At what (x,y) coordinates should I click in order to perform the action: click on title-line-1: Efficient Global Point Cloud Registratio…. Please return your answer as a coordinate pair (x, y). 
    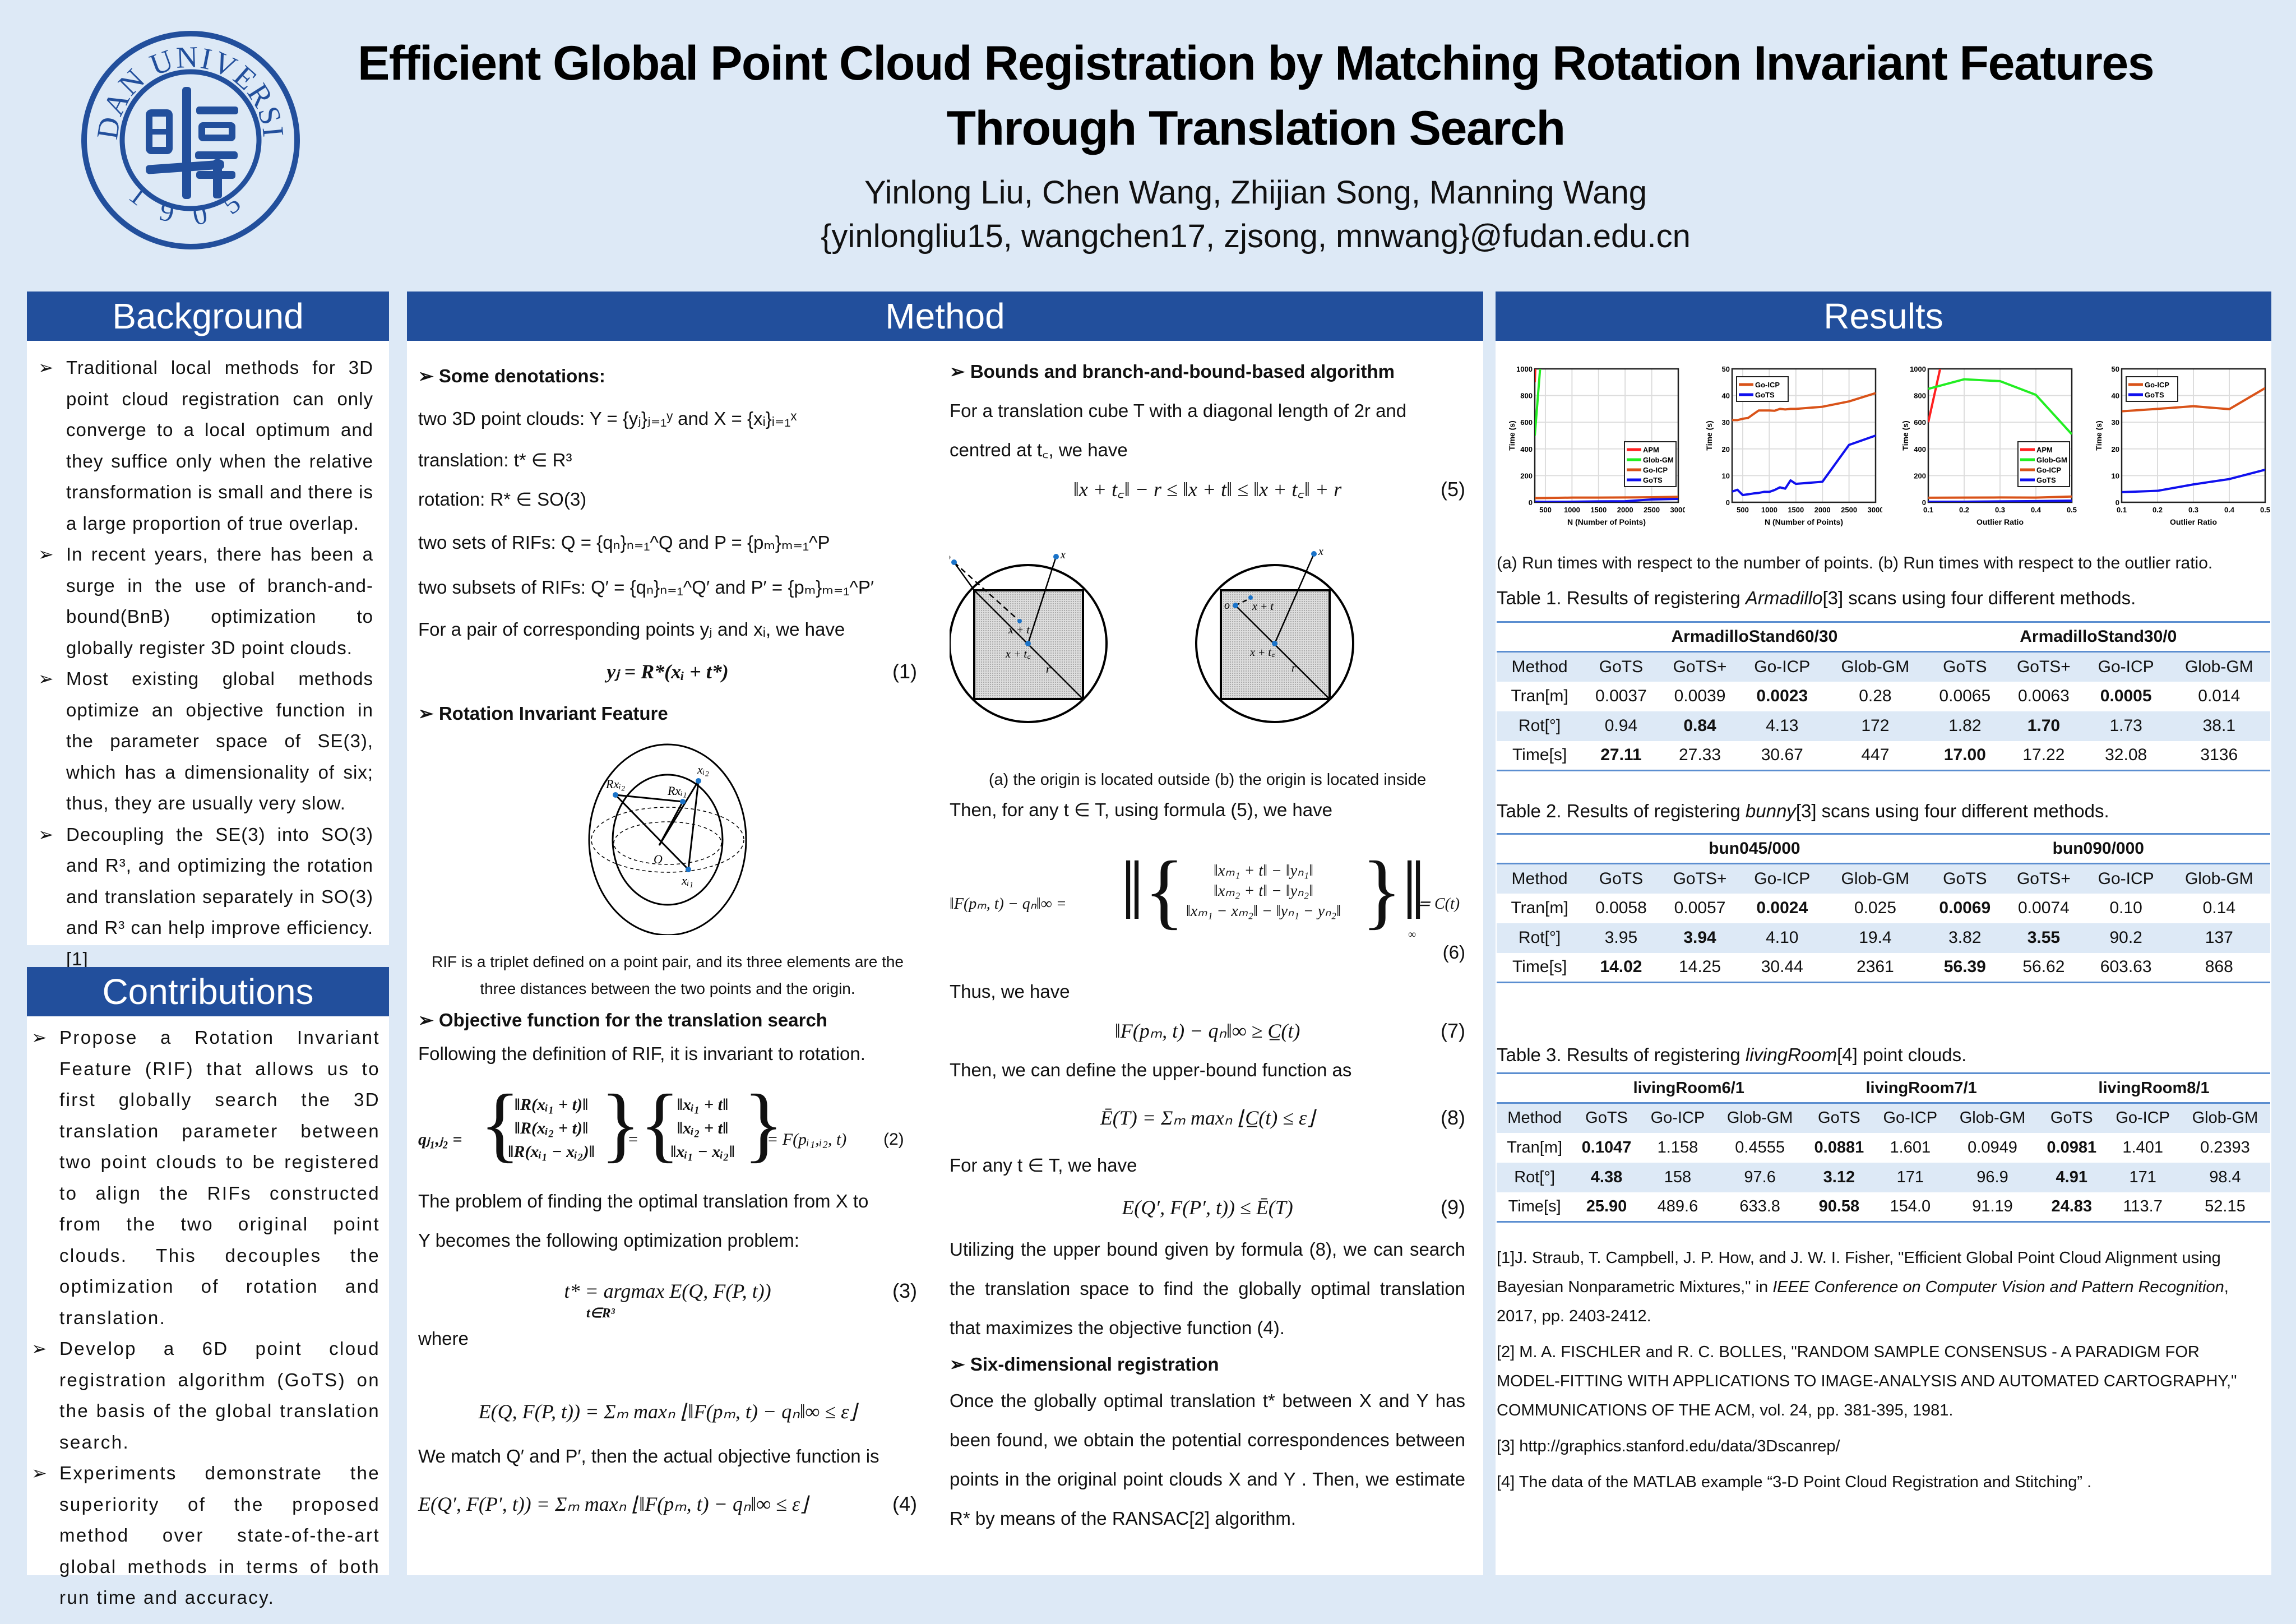
    Looking at the image, I should click on (1256, 63).